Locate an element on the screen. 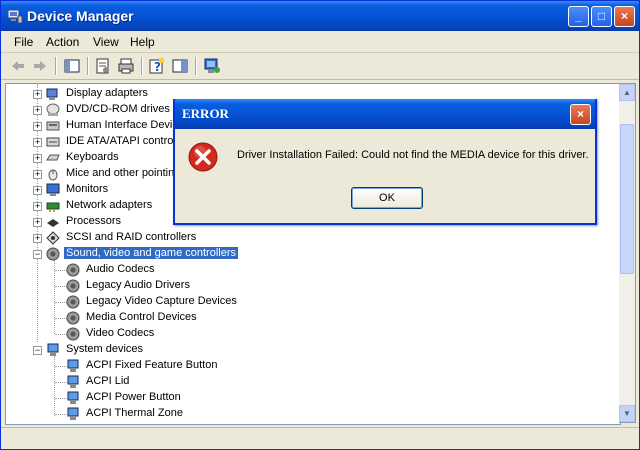  tree-item-legacy-audio: Legacy Audio Drivers is located at coordinates (156, 286).